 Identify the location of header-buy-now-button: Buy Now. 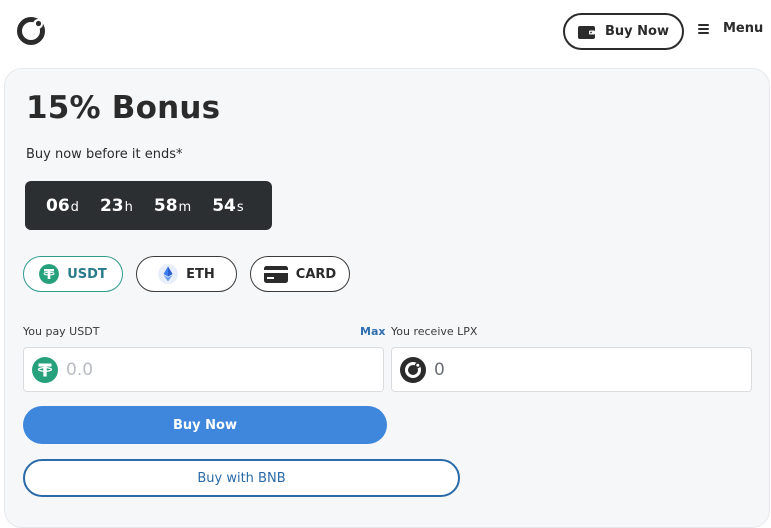
(623, 31).